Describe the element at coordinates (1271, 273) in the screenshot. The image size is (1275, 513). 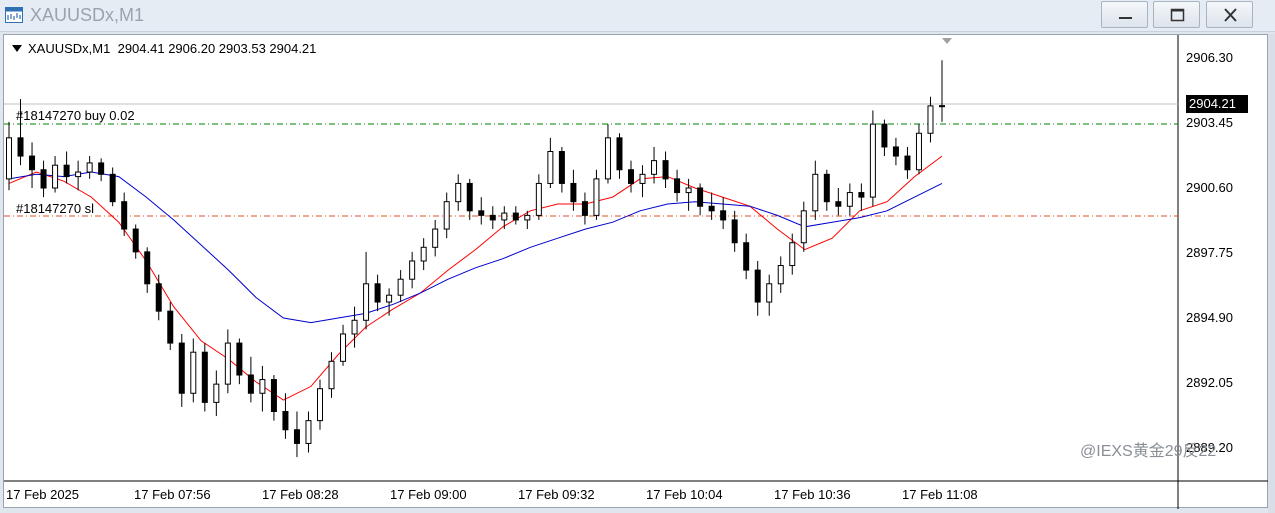
I see `window-edge-scrollbar` at that location.